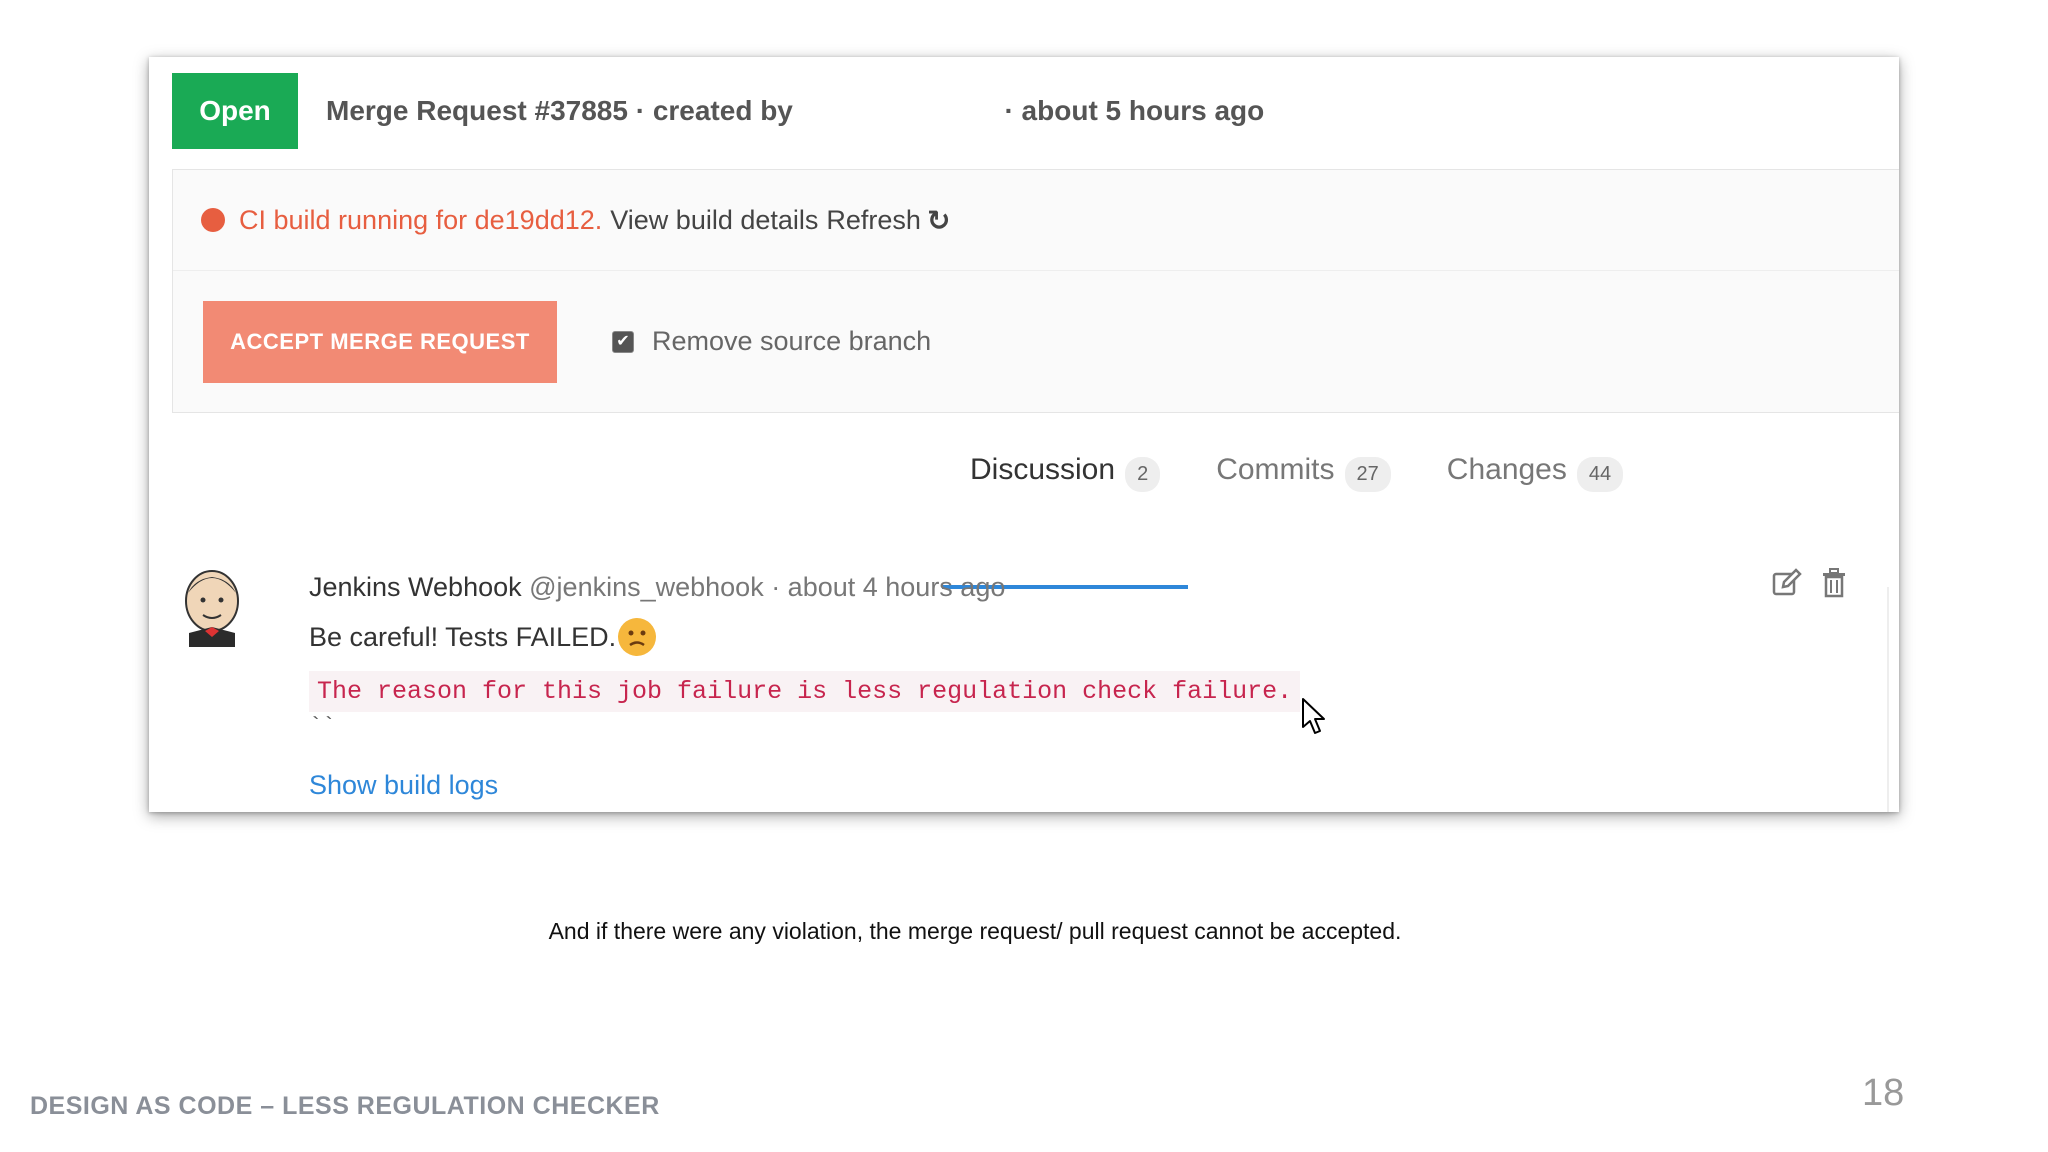 This screenshot has width=2048, height=1152. Describe the element at coordinates (1506, 469) in the screenshot. I see `tab-label: Changes` at that location.